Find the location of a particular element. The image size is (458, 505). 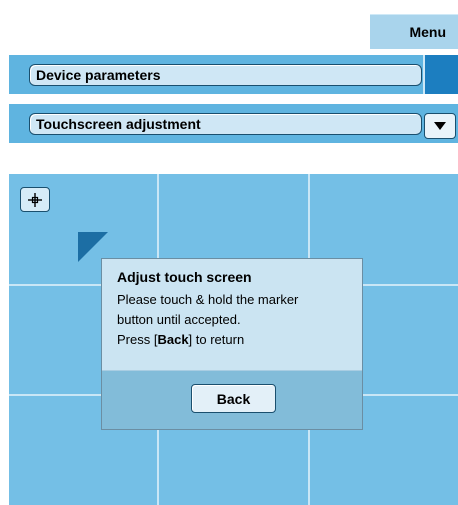

back-button: Back is located at coordinates (233, 398).